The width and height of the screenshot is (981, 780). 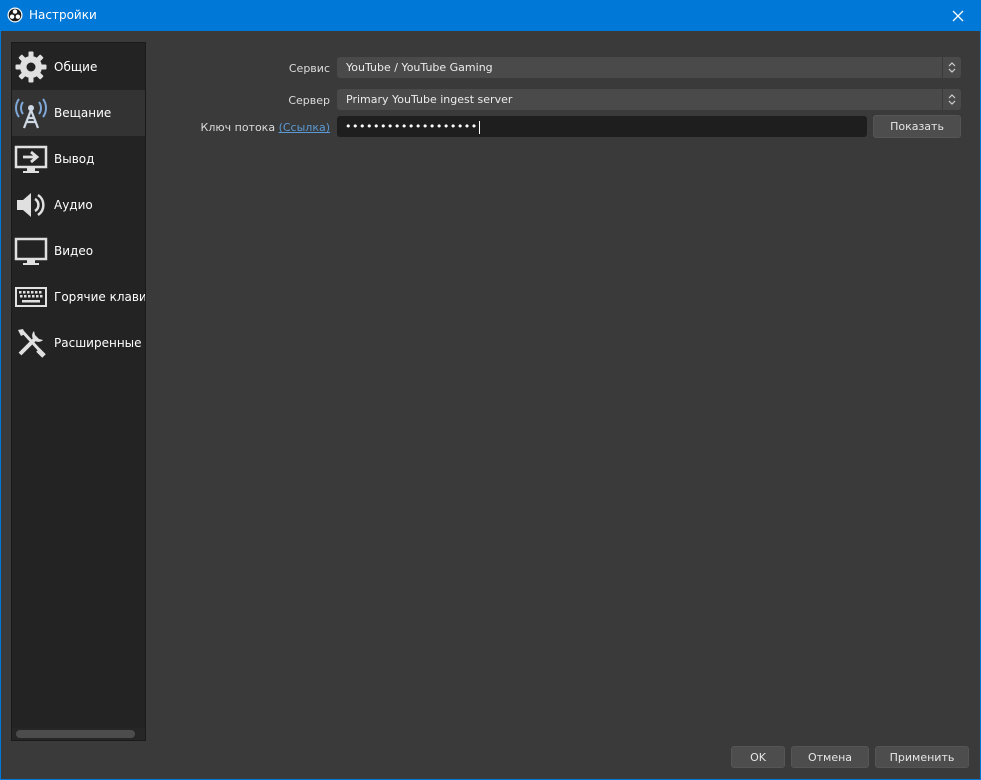 What do you see at coordinates (31, 67) in the screenshot?
I see `gear-icon` at bounding box center [31, 67].